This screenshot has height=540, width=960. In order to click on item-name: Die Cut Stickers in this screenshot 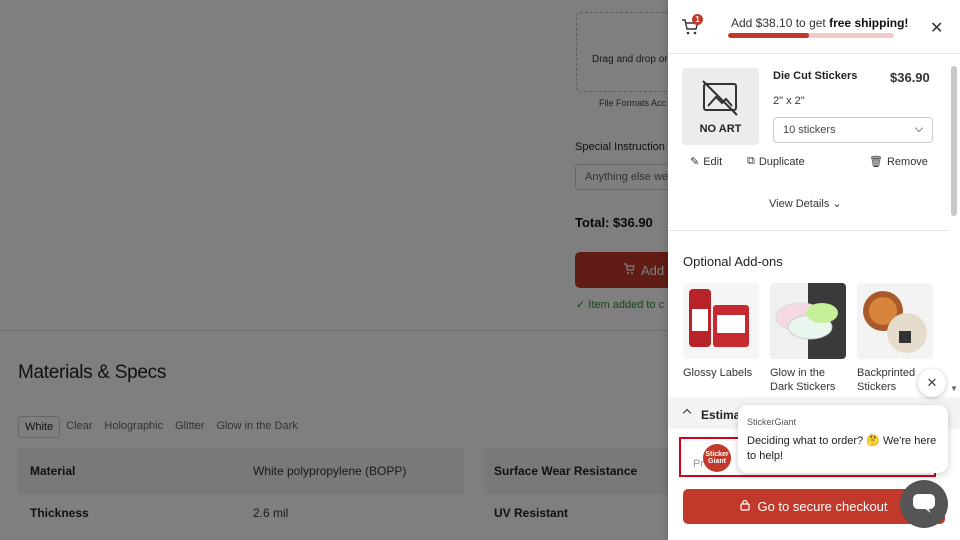, I will do `click(815, 76)`.